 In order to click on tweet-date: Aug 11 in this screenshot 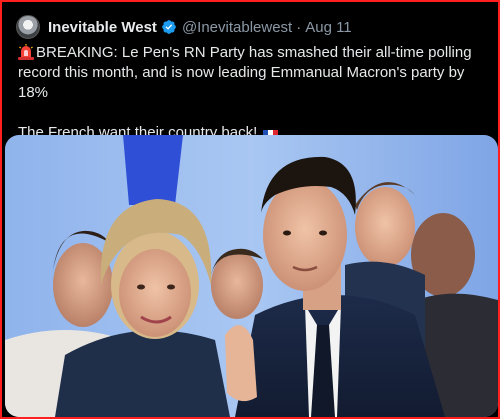, I will do `click(328, 27)`.